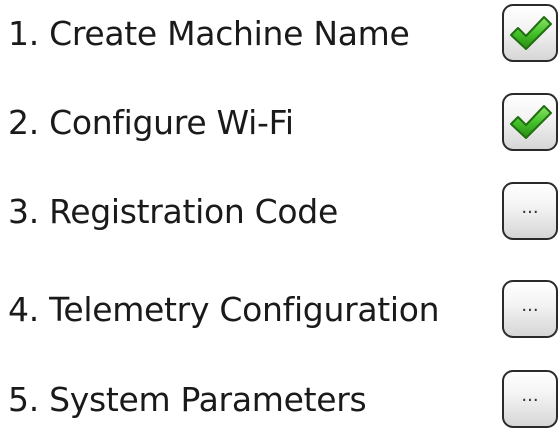  I want to click on step-label: 4. Telemetry Configuration, so click(224, 309).